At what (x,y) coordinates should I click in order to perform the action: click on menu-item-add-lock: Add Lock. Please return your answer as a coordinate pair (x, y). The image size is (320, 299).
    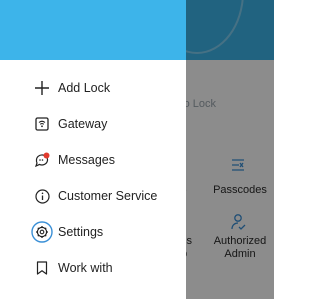
    Looking at the image, I should click on (93, 88).